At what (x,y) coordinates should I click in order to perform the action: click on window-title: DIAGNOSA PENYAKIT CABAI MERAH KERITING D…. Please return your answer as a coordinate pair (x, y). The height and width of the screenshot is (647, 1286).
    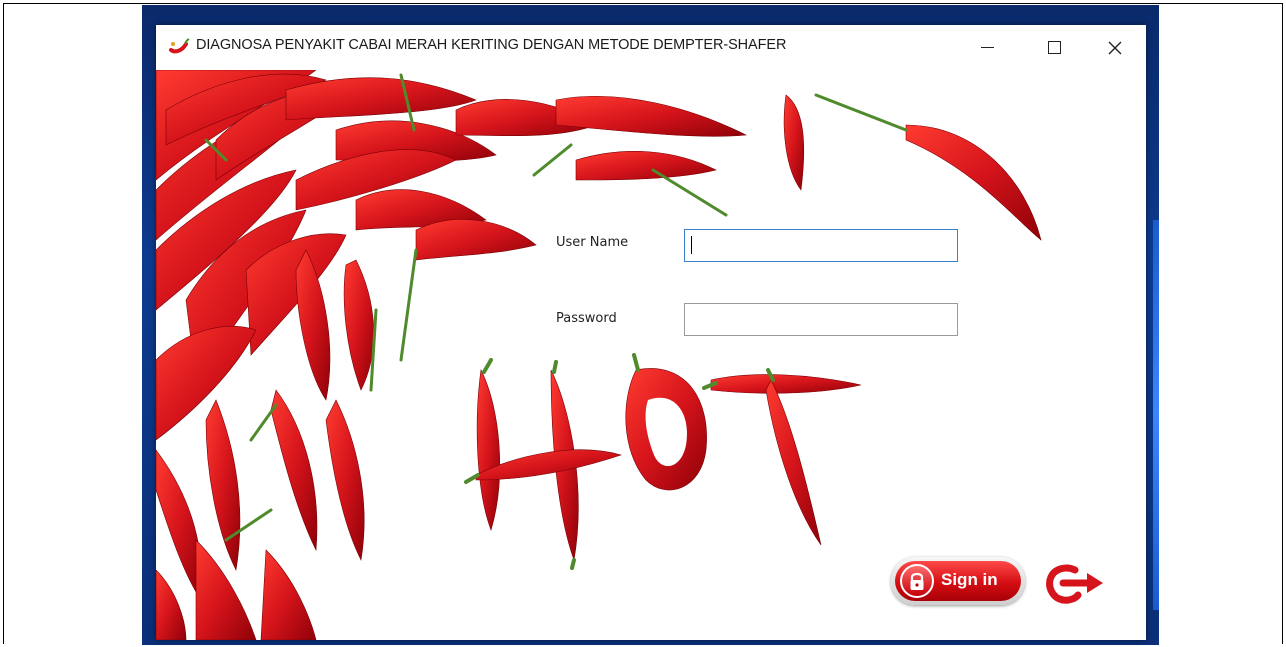
    Looking at the image, I should click on (491, 45).